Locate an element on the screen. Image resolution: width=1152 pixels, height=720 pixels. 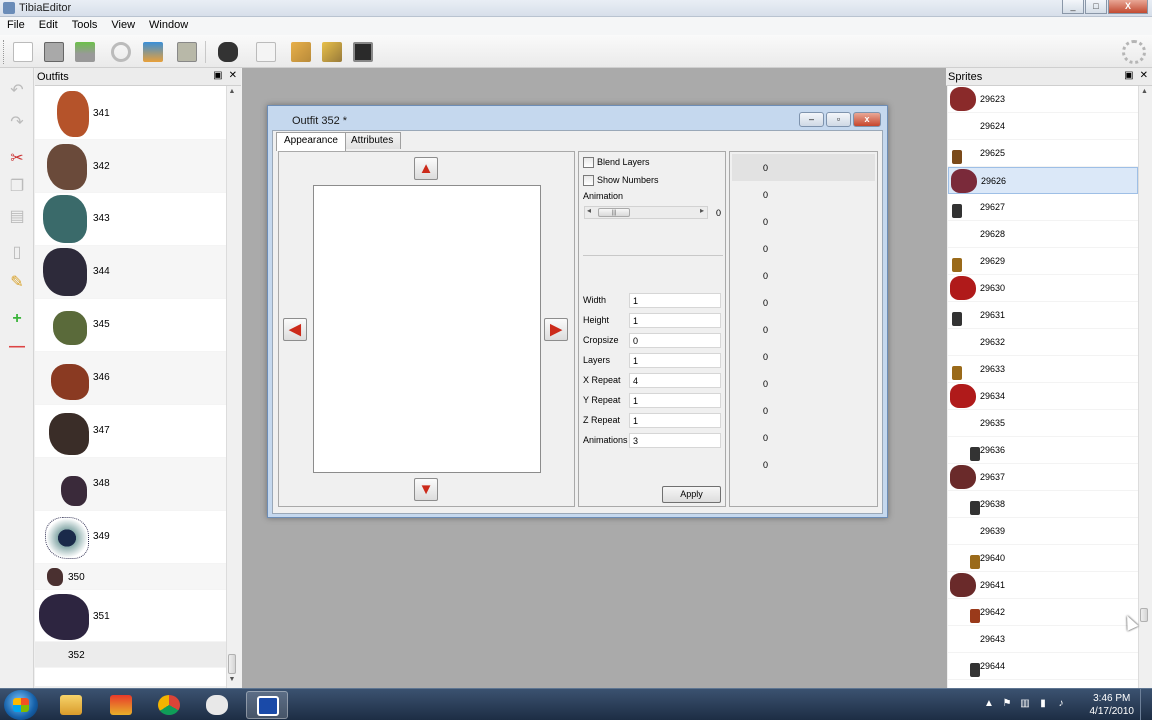
layers-field: 1 is located at coordinates (675, 360).